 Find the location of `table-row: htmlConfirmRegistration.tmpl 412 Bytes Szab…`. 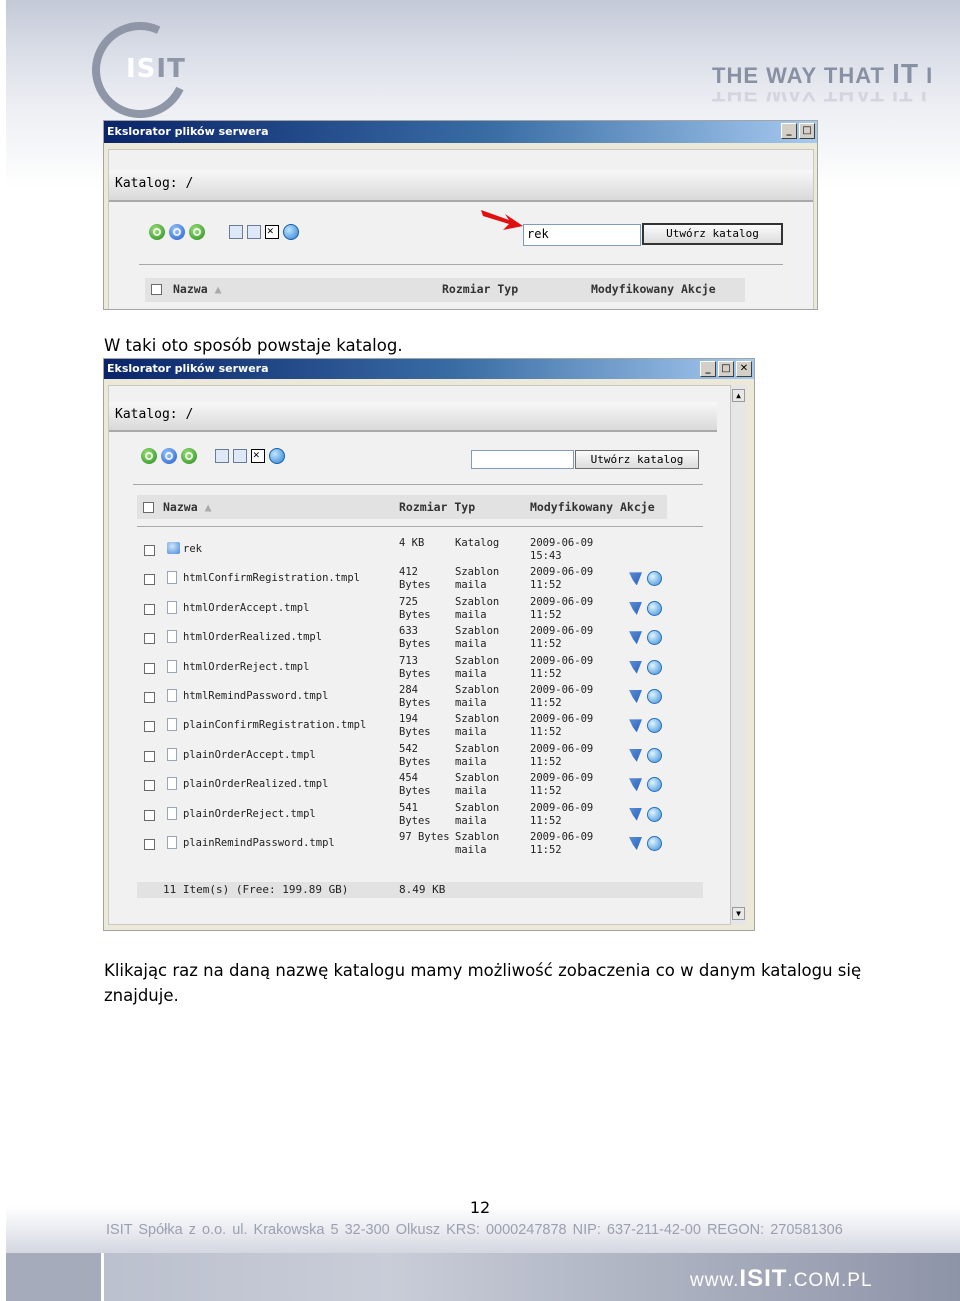

table-row: htmlConfirmRegistration.tmpl 412 Bytes Szab… is located at coordinates (437, 582).